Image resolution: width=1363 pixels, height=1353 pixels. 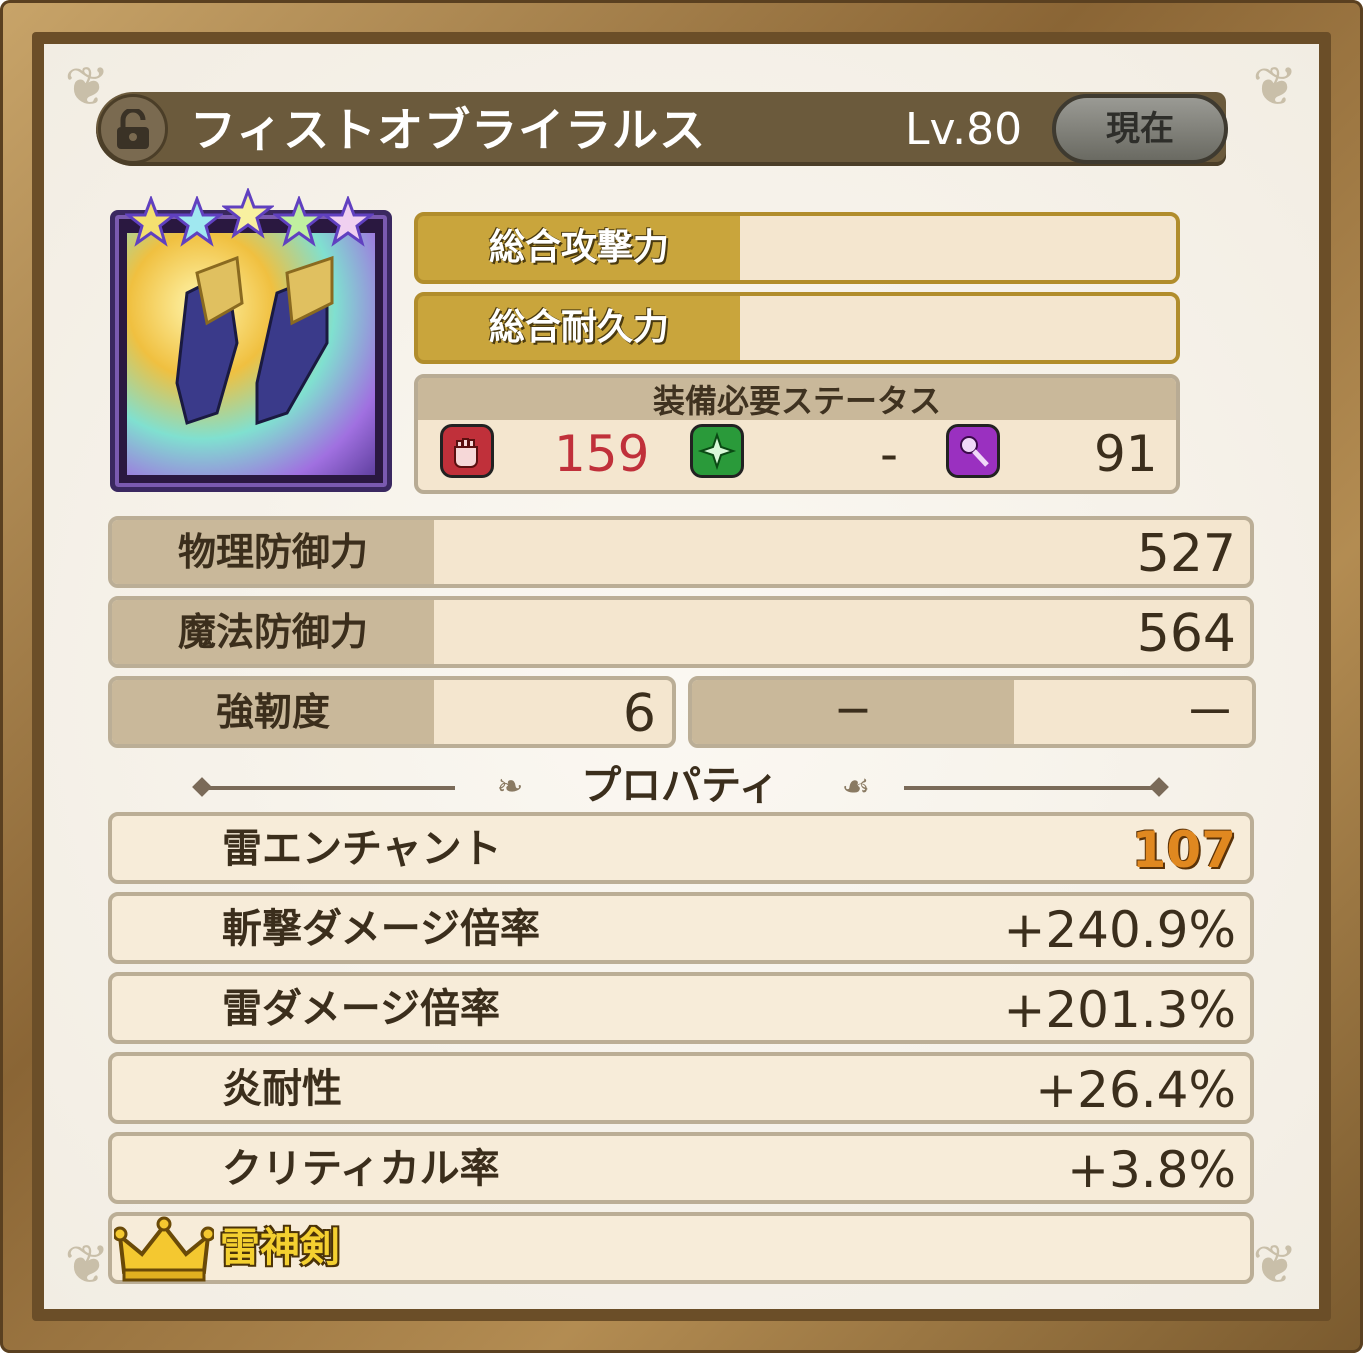 What do you see at coordinates (1140, 129) in the screenshot?
I see `current-button: 現在` at bounding box center [1140, 129].